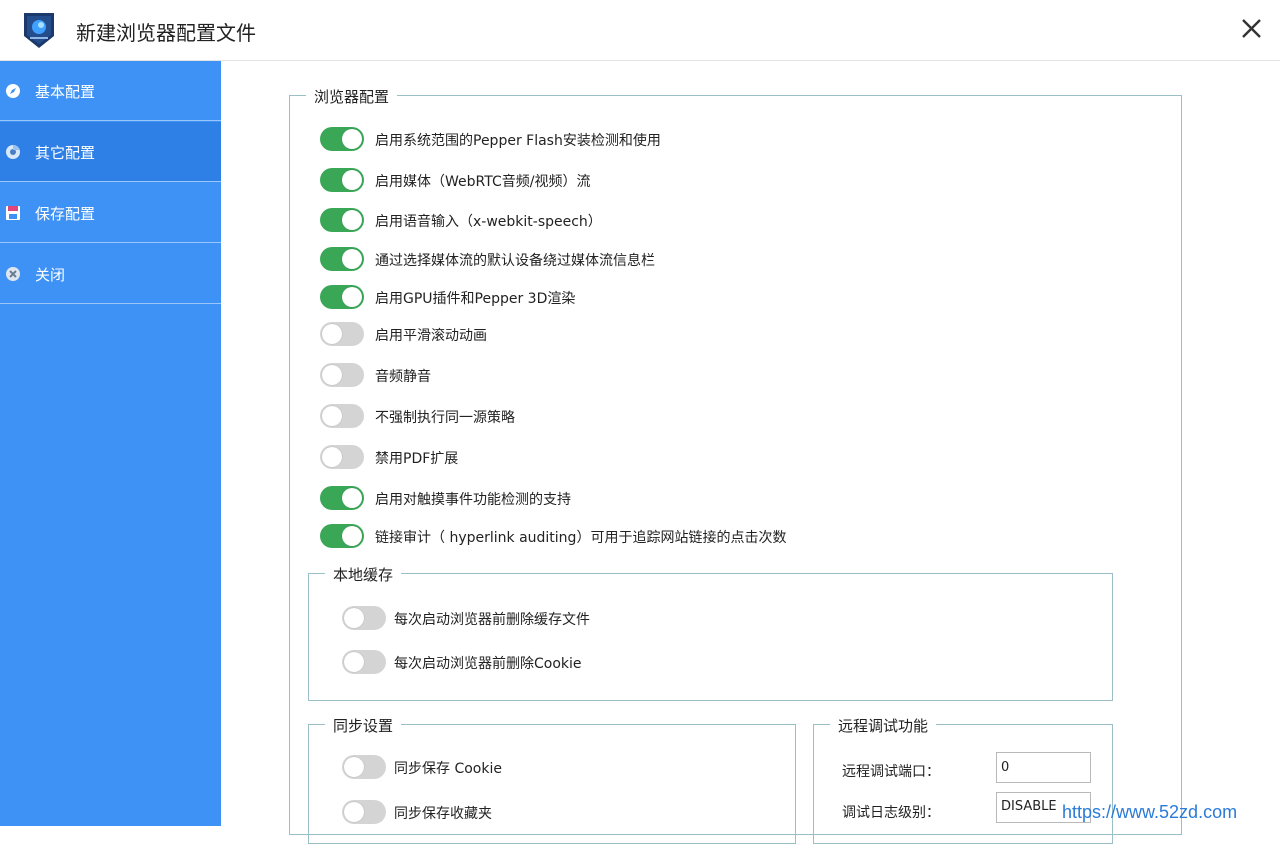 This screenshot has width=1280, height=844. Describe the element at coordinates (891, 772) in the screenshot. I see `debug-port-label: 远程调试端口：` at that location.